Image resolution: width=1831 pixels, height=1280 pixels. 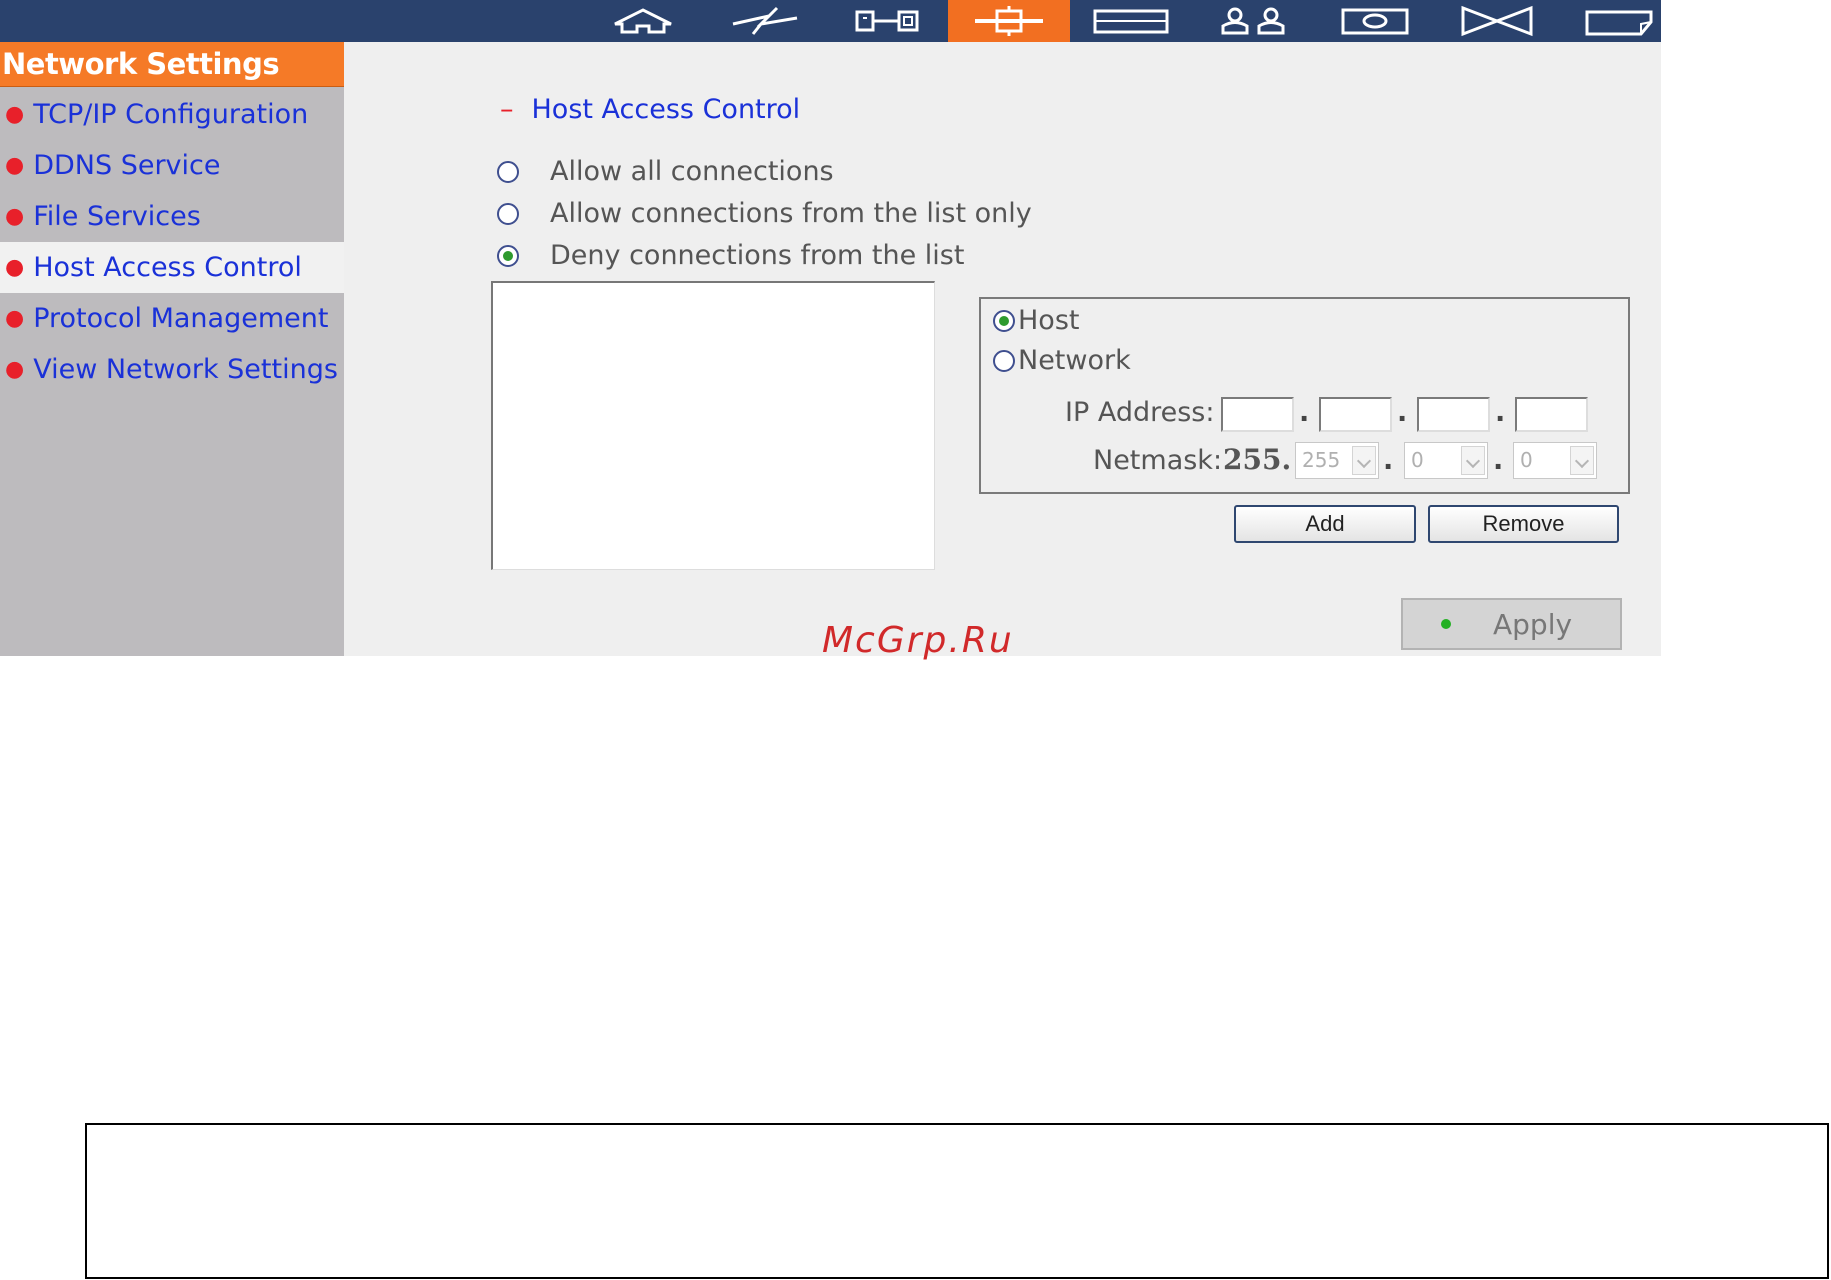 I want to click on sidebar-title: Network Settings, so click(x=172, y=64).